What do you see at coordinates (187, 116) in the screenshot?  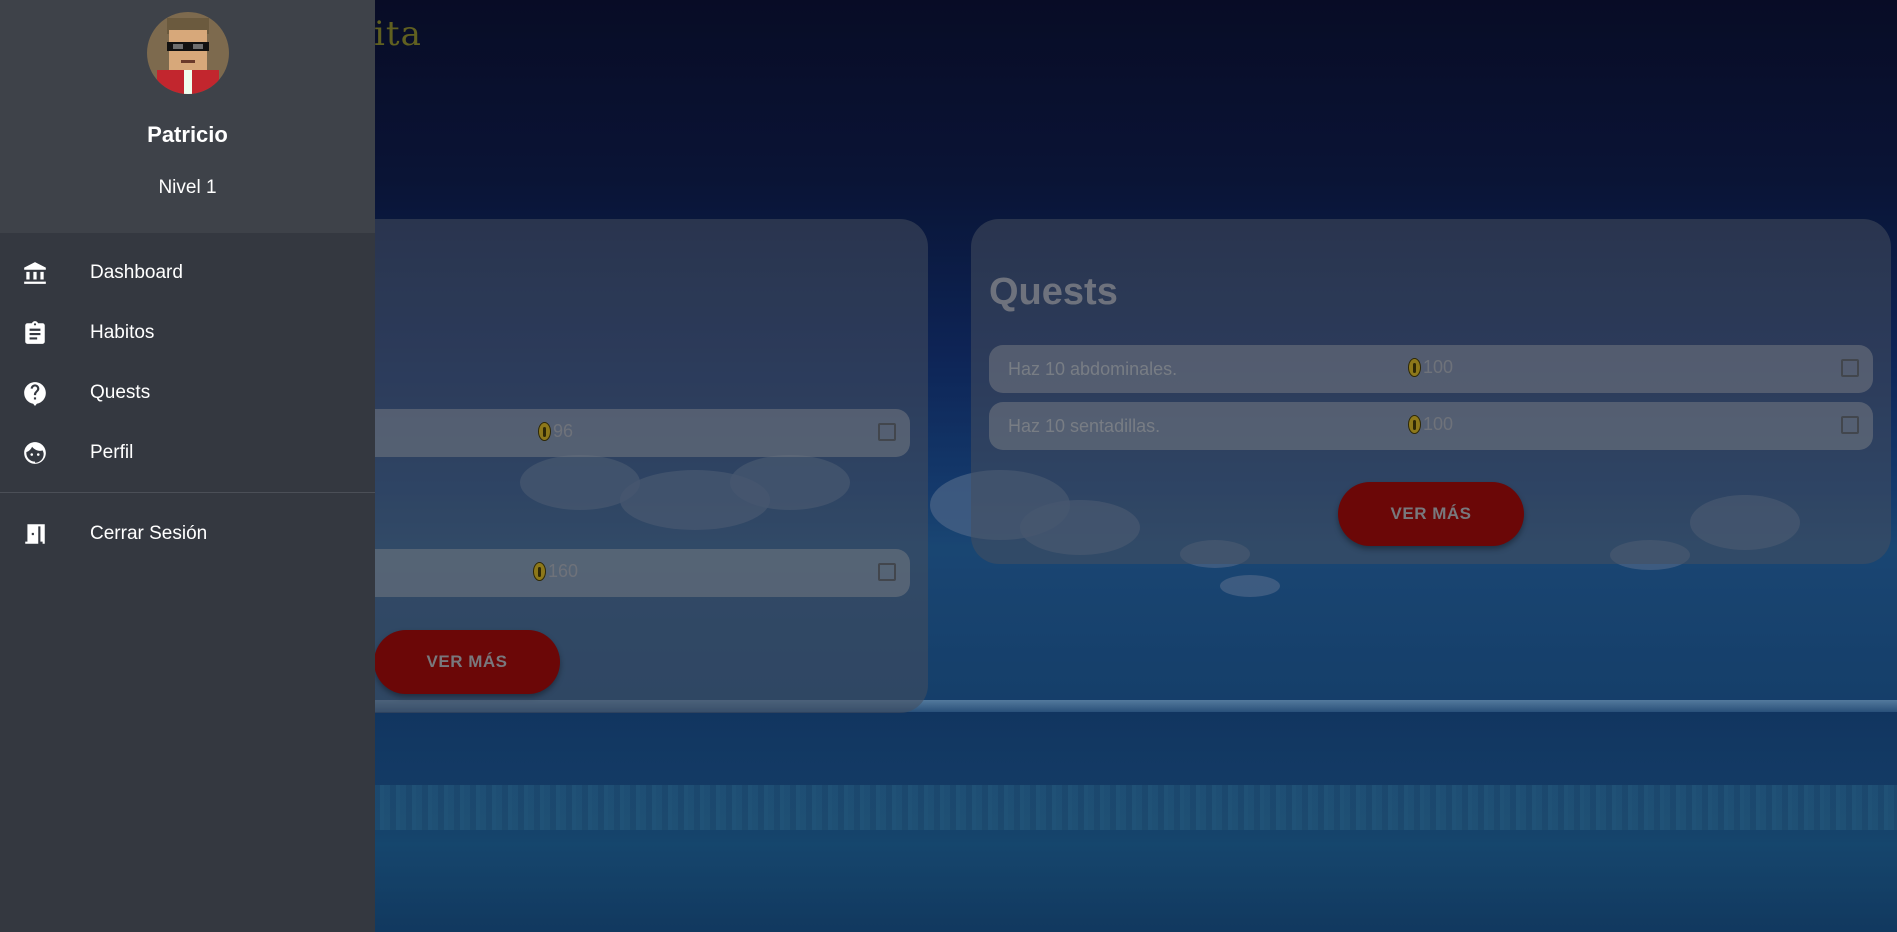 I see `user-header: Patricio Nivel 1` at bounding box center [187, 116].